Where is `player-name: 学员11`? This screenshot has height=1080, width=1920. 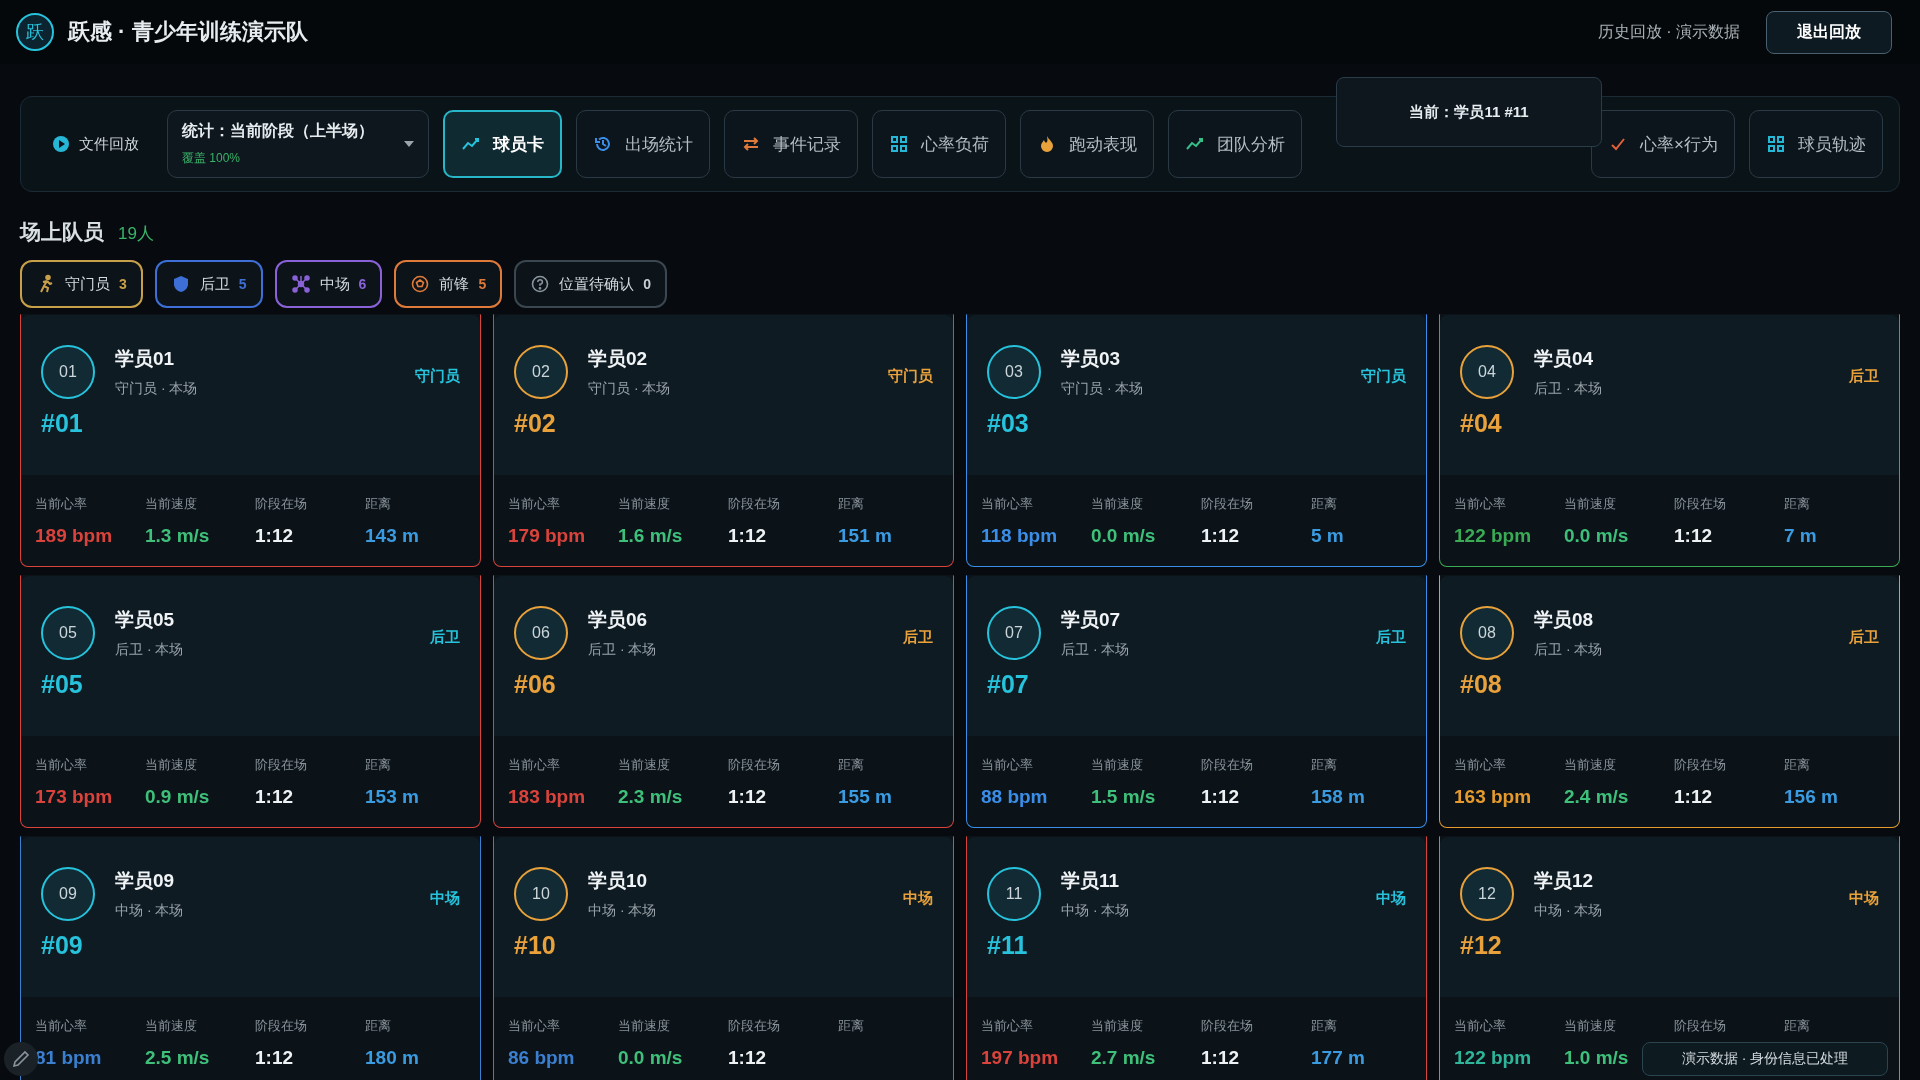 player-name: 学员11 is located at coordinates (1091, 881).